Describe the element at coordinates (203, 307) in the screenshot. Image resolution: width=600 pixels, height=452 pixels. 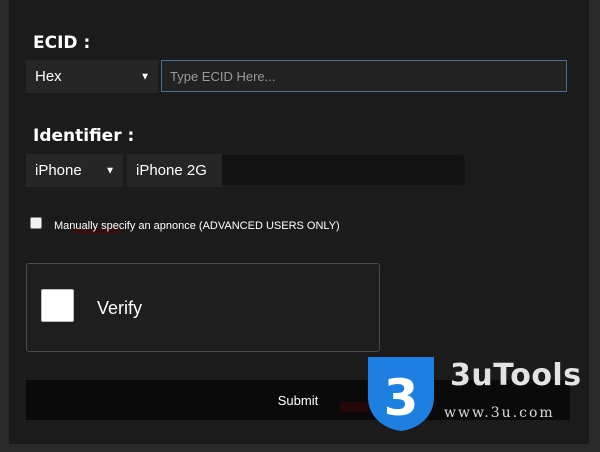
I see `captcha-widget: Verify` at that location.